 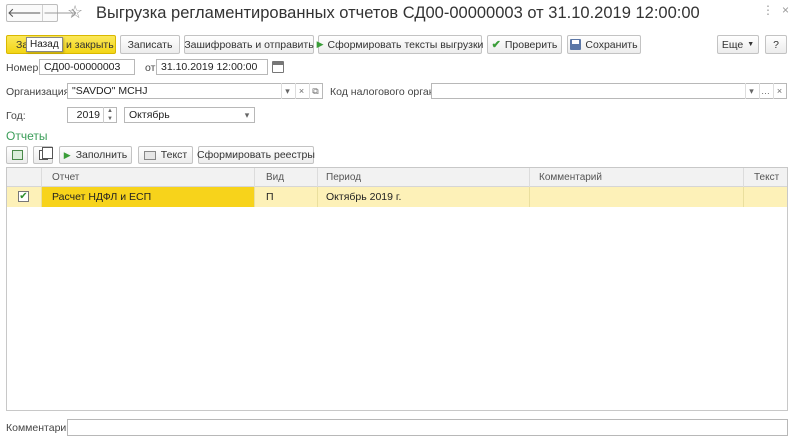 What do you see at coordinates (174, 155) in the screenshot?
I see `text-label: Текст` at bounding box center [174, 155].